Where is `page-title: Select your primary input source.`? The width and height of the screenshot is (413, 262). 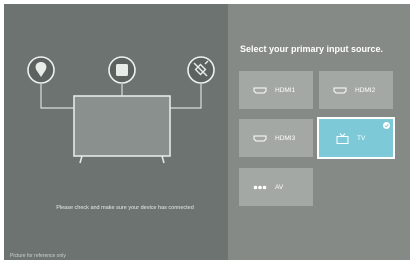 page-title: Select your primary input source. is located at coordinates (312, 49).